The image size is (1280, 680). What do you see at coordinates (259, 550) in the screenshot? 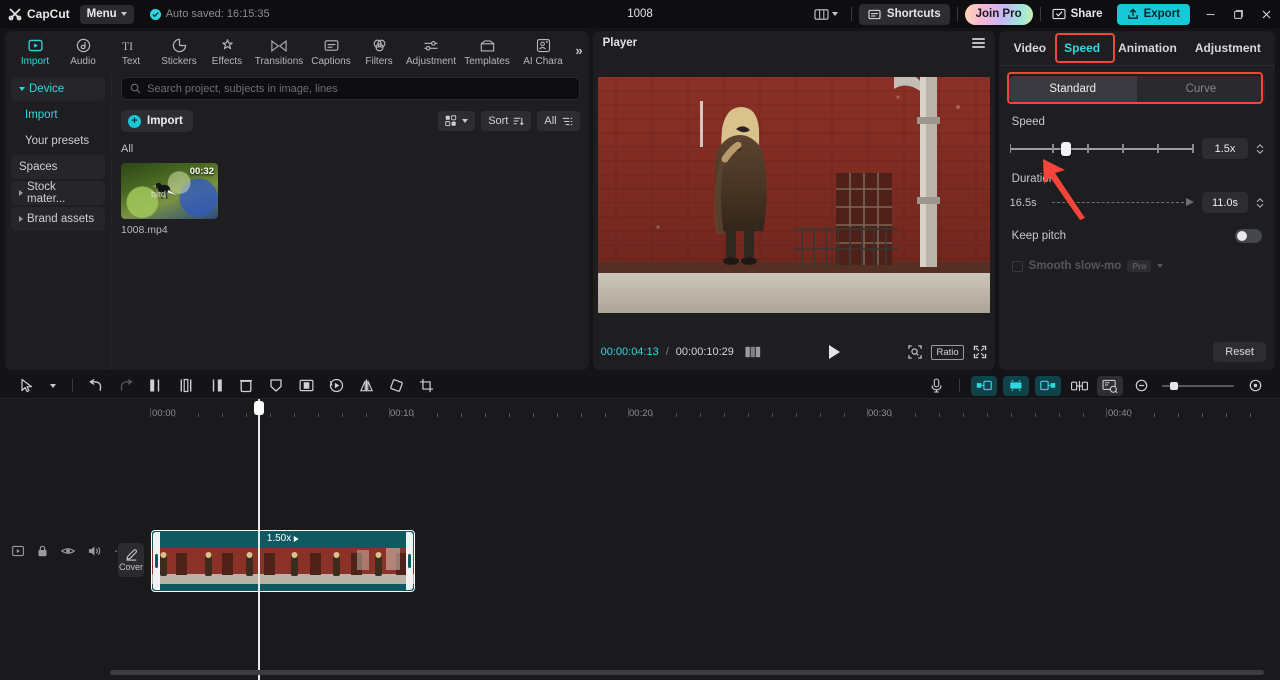
I see `playhead` at bounding box center [259, 550].